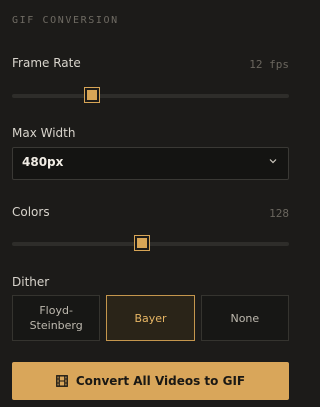  What do you see at coordinates (279, 213) in the screenshot?
I see `colors-value: 128` at bounding box center [279, 213].